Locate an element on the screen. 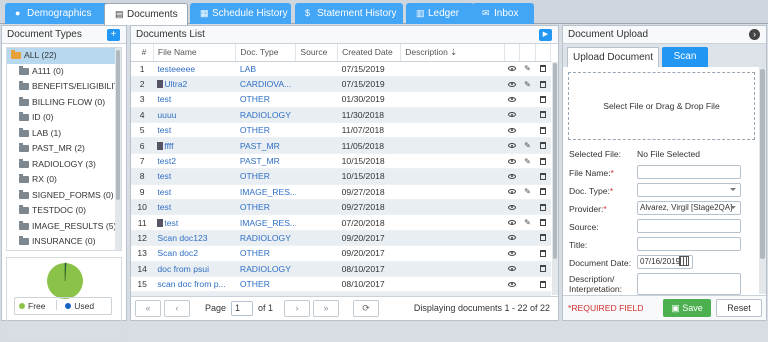  tree-item: PAST_MR (2) is located at coordinates (64, 149).